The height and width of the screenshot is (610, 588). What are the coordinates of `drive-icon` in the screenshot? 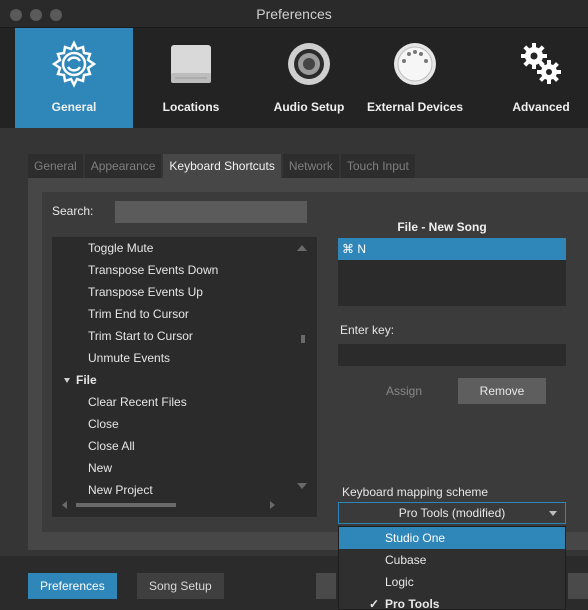 It's located at (191, 64).